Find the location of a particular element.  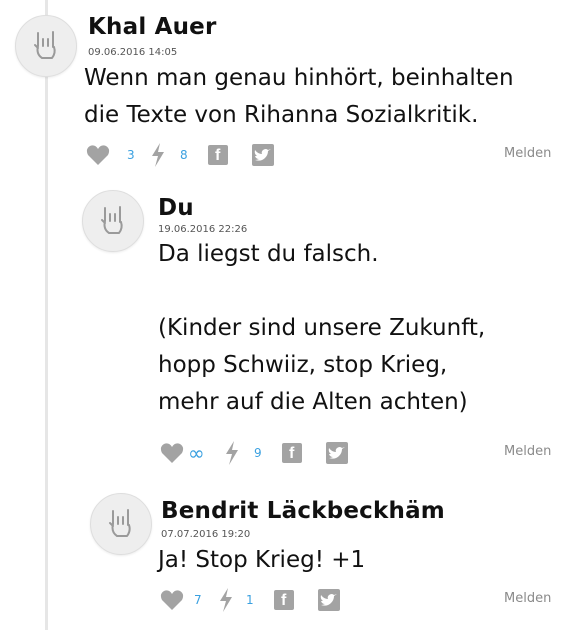

share-count: 9 is located at coordinates (258, 453).